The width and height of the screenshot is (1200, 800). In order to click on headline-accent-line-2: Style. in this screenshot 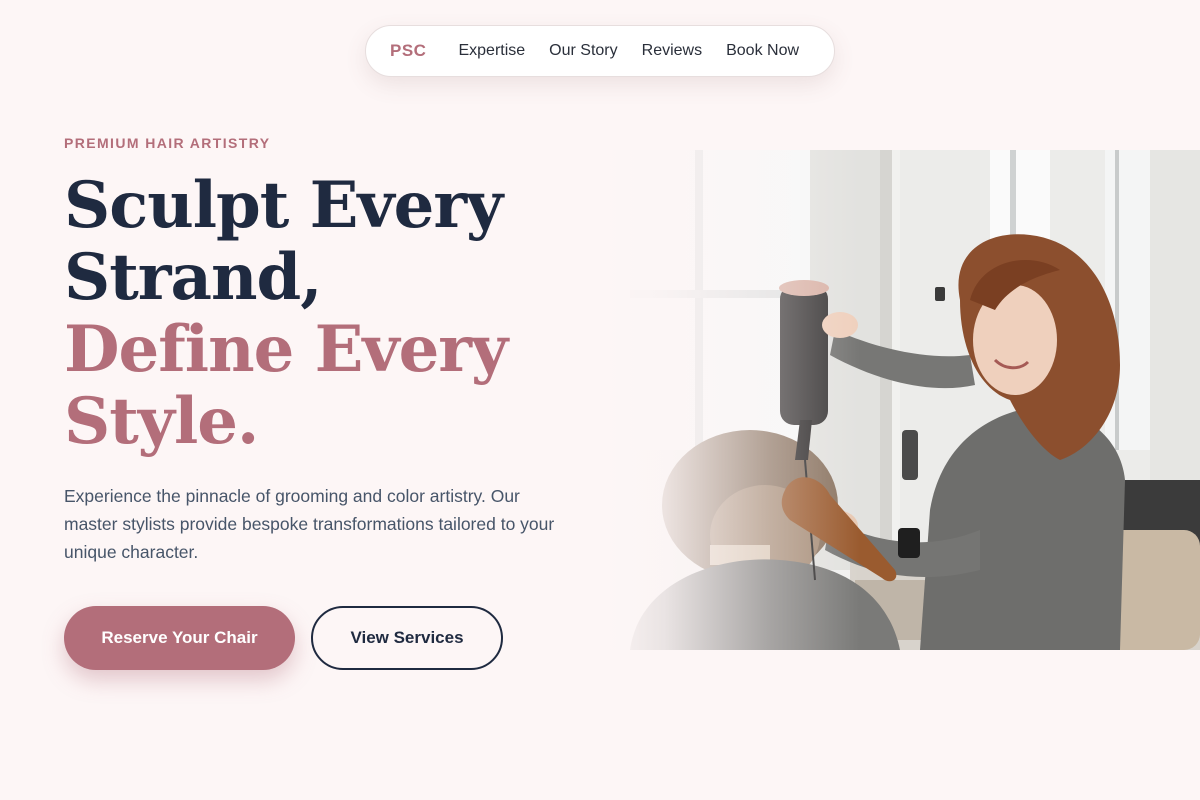, I will do `click(161, 421)`.